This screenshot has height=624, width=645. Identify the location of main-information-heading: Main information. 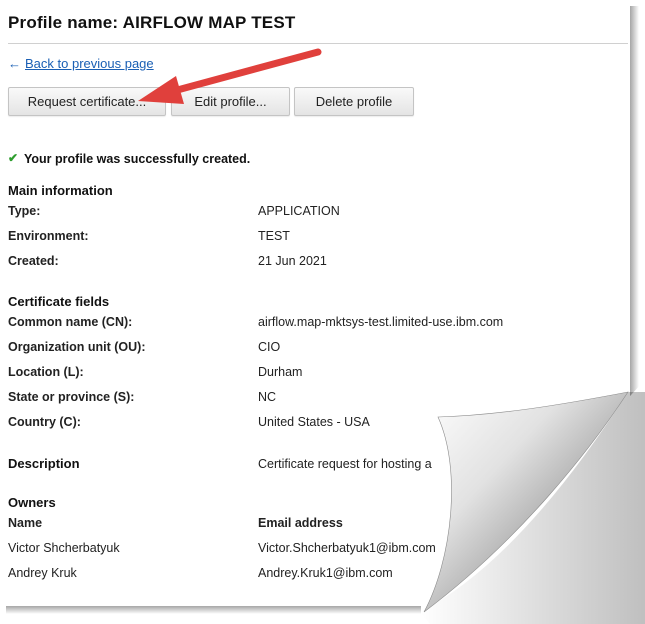
(60, 190).